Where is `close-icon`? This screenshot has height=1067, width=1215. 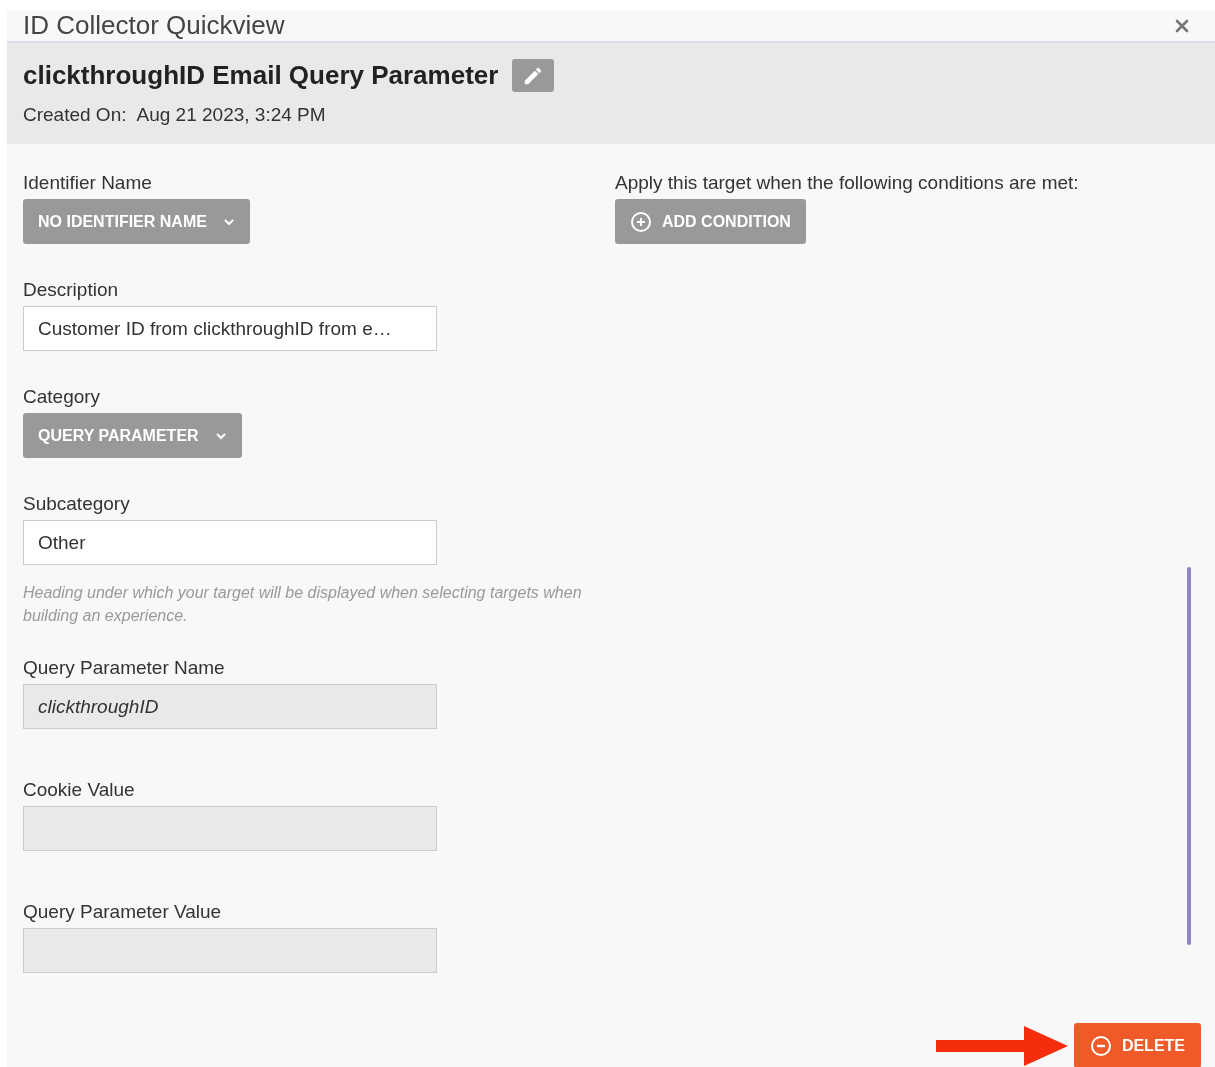 close-icon is located at coordinates (1182, 25).